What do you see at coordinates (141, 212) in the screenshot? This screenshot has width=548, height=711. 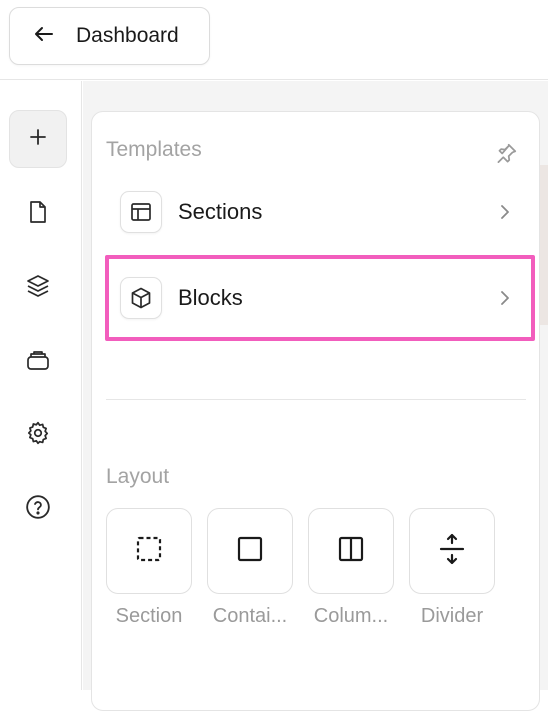 I see `layout-icon` at bounding box center [141, 212].